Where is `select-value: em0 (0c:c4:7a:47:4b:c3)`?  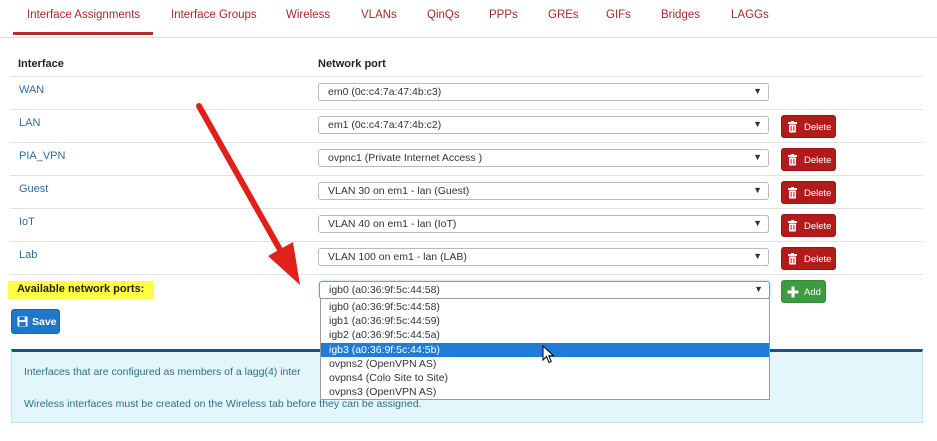 select-value: em0 (0c:c4:7a:47:4b:c3) is located at coordinates (385, 92).